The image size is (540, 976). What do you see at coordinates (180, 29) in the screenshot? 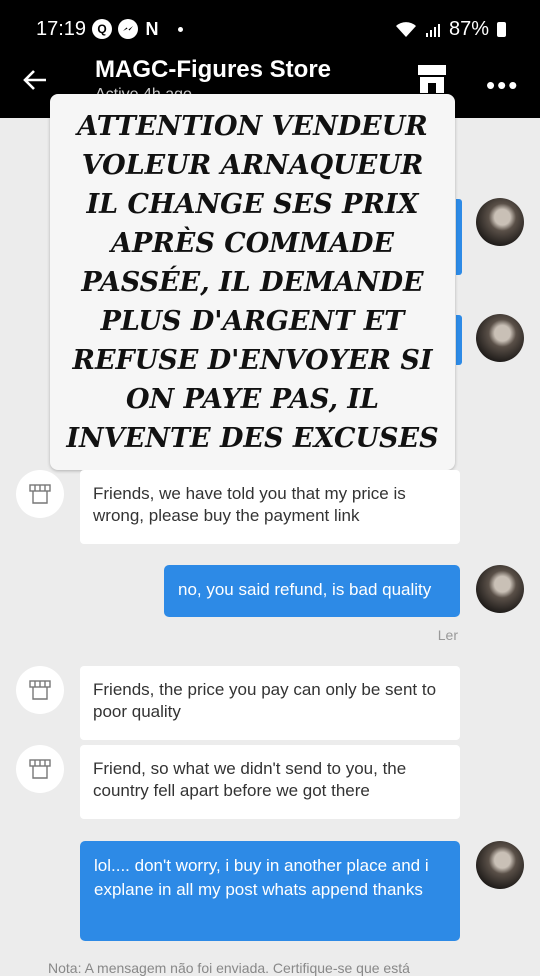
I see `more-notifications-dot` at bounding box center [180, 29].